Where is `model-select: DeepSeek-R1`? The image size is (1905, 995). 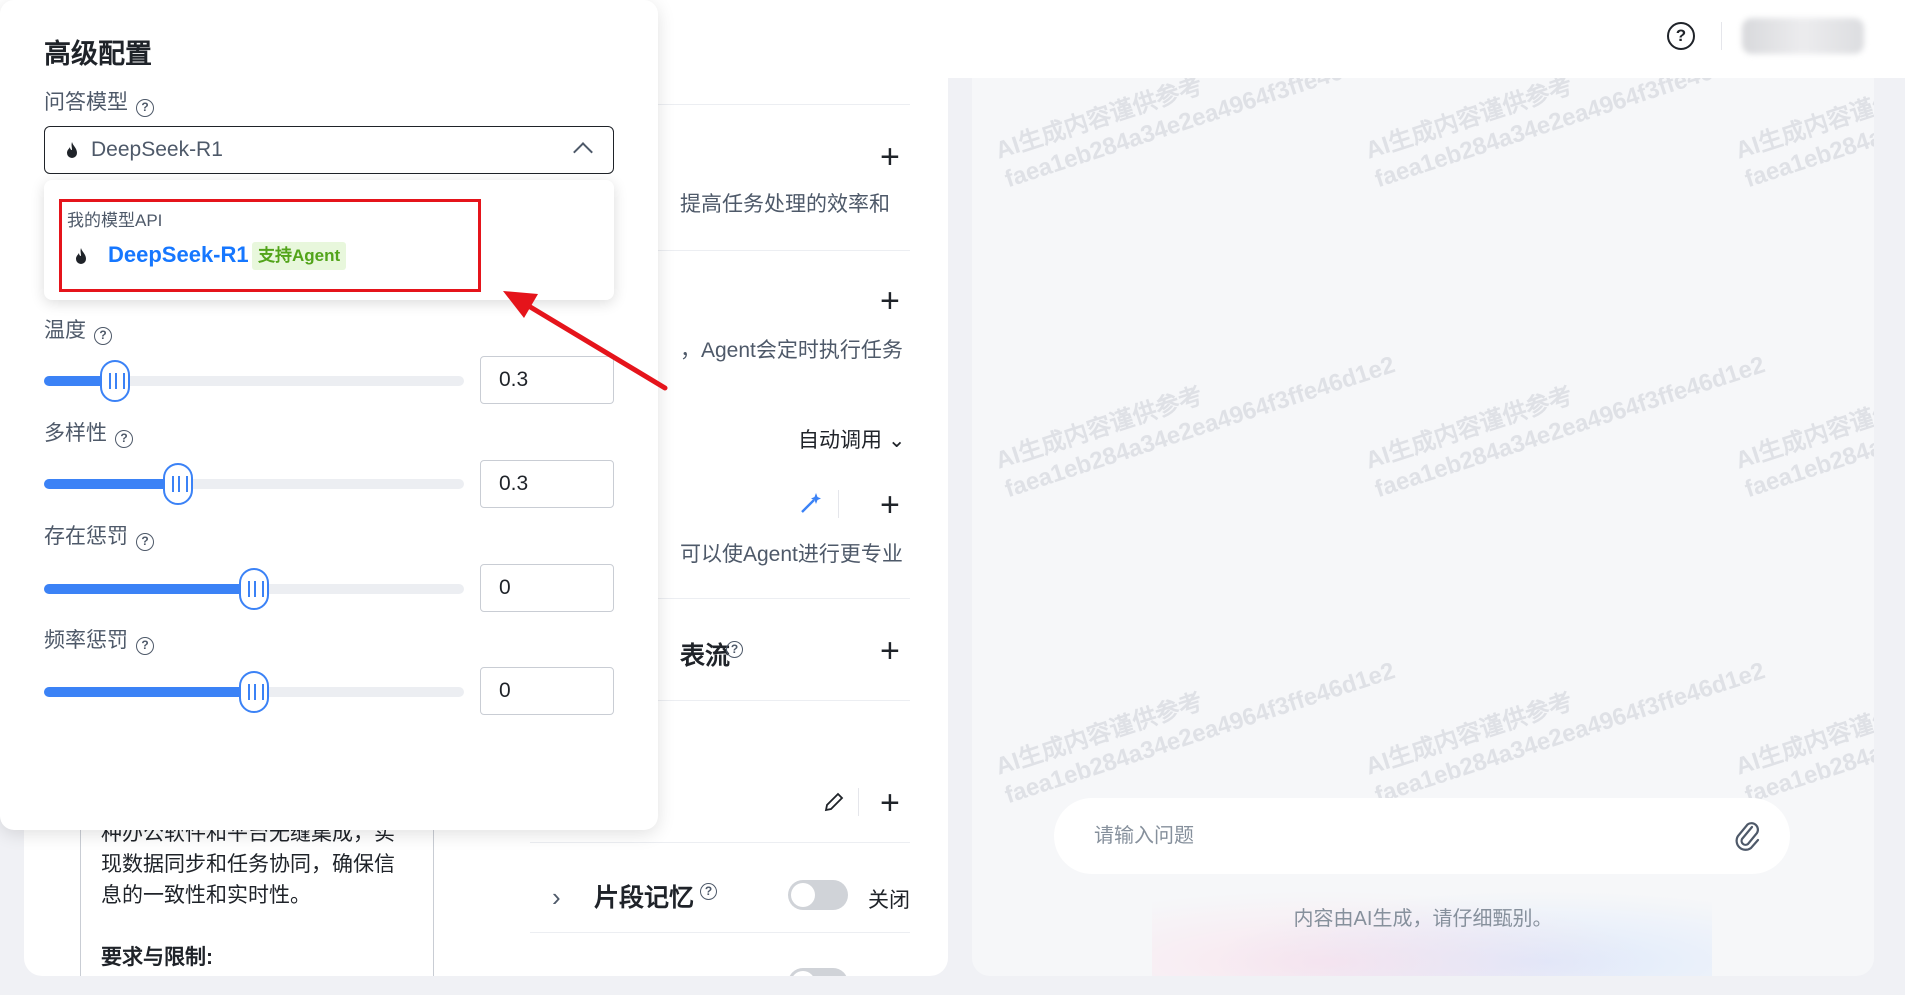 model-select: DeepSeek-R1 is located at coordinates (329, 150).